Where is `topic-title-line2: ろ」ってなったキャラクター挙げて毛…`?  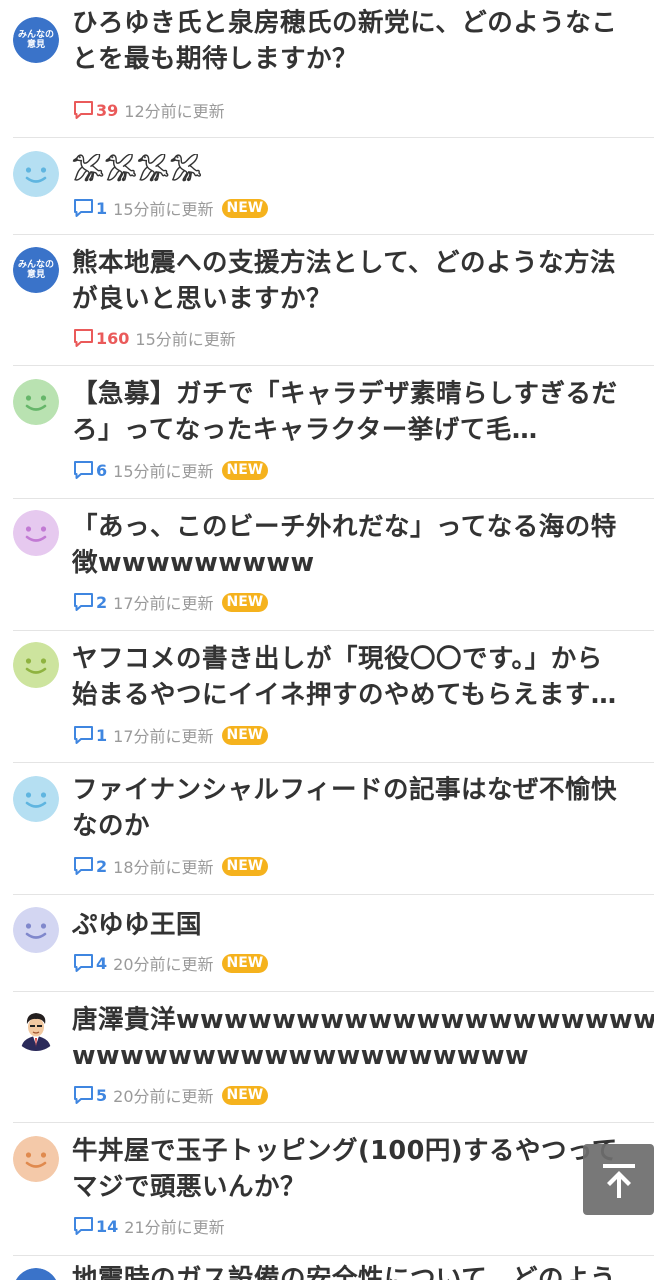
topic-title-line2: ろ」ってなったキャラクター挙げて毛… is located at coordinates (305, 430).